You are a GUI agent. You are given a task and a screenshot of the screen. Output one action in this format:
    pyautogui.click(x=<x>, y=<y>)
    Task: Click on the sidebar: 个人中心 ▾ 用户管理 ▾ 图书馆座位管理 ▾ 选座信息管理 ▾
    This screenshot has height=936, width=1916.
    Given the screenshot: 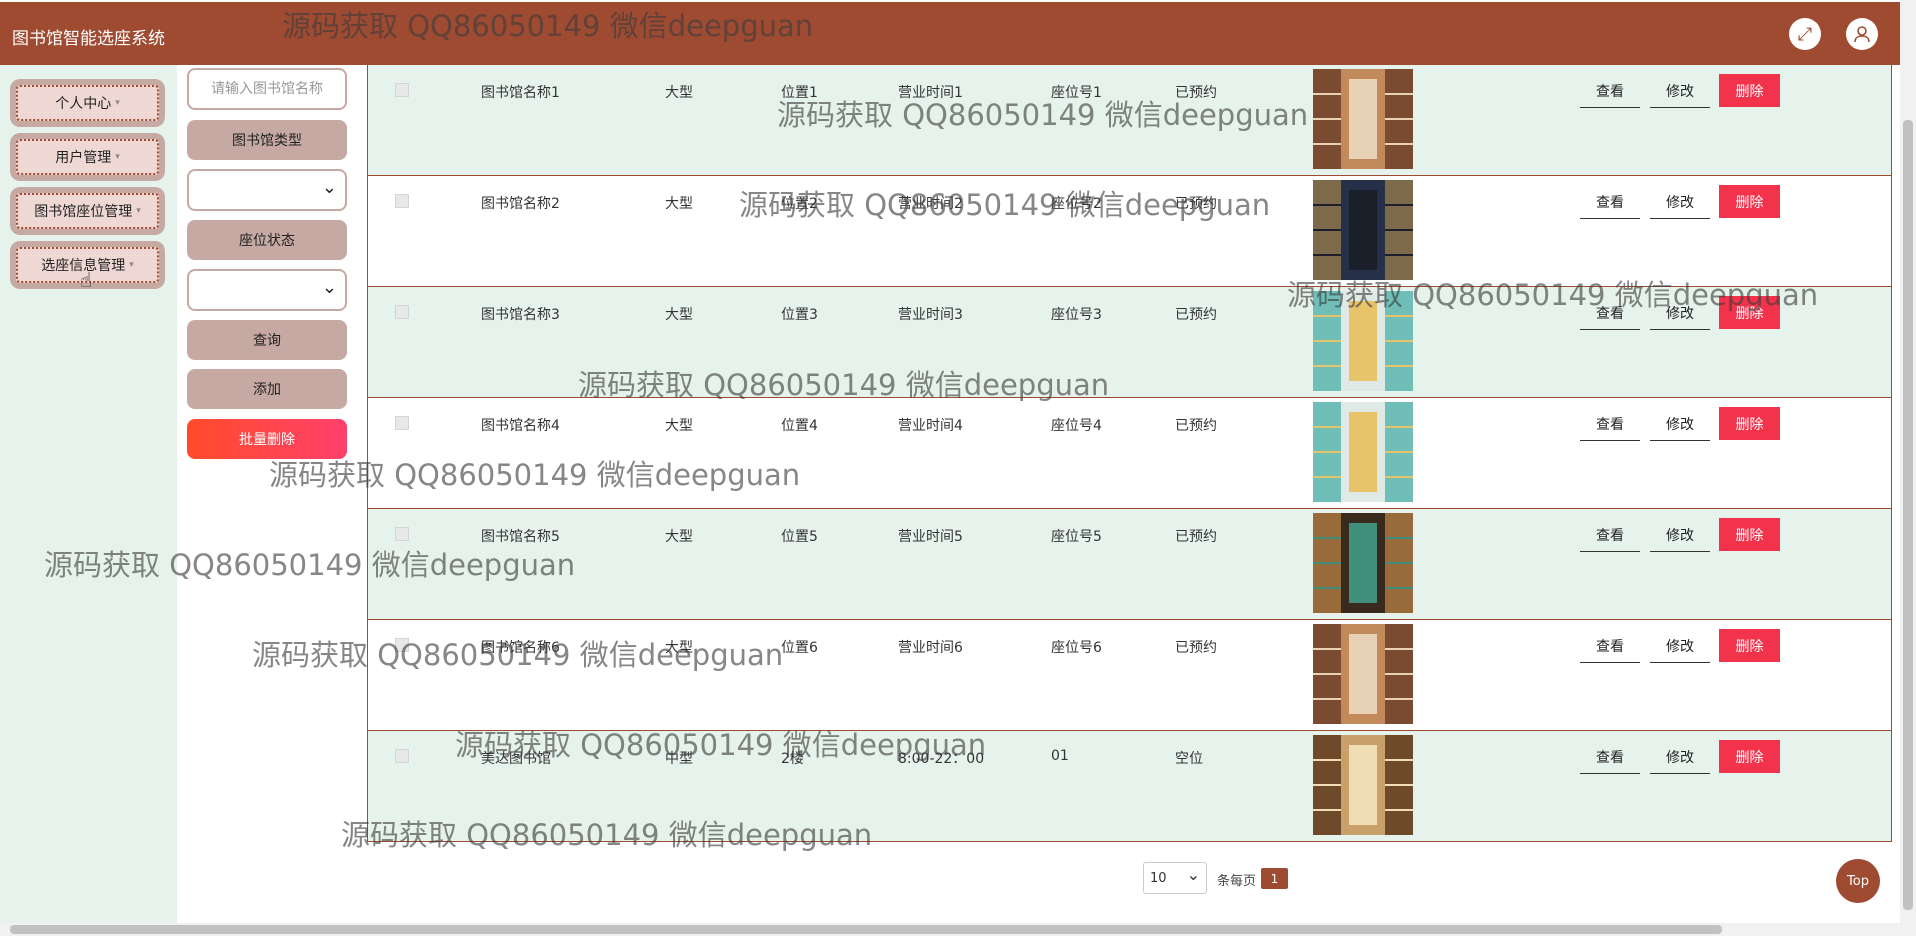 What is the action you would take?
    pyautogui.click(x=88, y=494)
    